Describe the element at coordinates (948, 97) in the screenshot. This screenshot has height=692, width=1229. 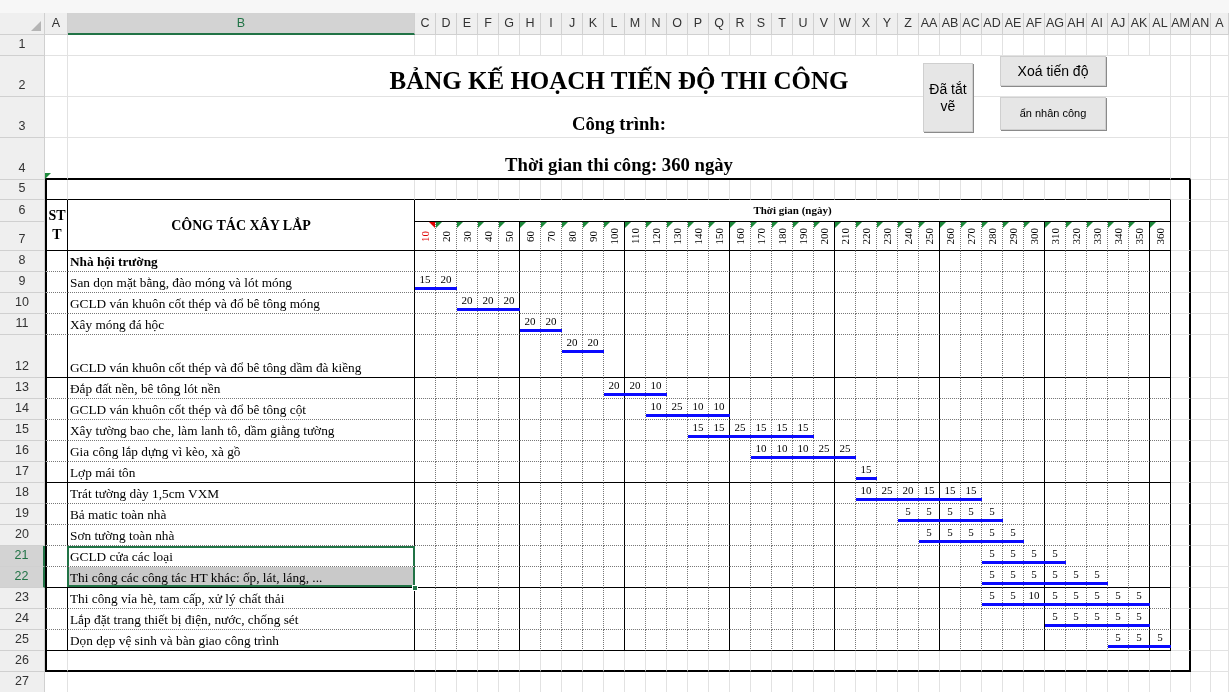
I see `sheet-button: Đã tắt vẽ` at that location.